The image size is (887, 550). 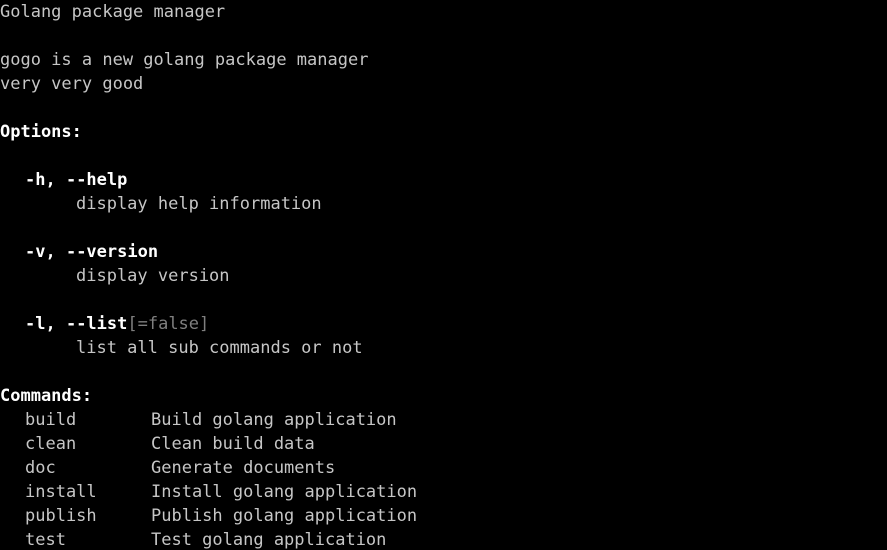 I want to click on command-name-test: test, so click(x=45, y=540).